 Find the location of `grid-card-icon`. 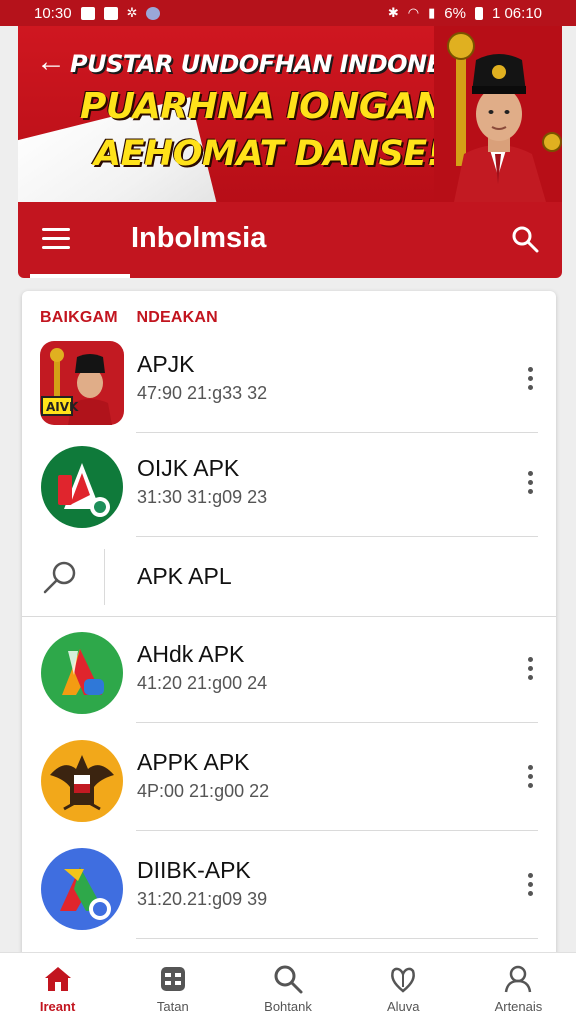

grid-card-icon is located at coordinates (172, 979).